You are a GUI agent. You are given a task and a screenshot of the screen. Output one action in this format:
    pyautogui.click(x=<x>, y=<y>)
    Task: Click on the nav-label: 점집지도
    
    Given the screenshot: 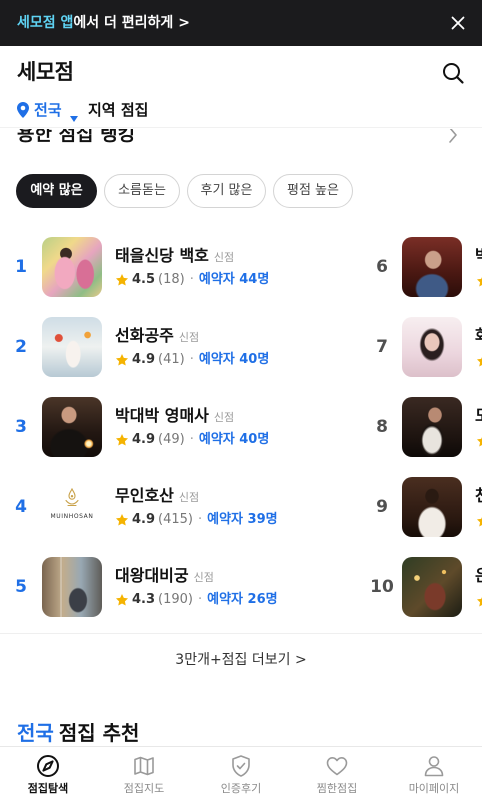 What is the action you would take?
    pyautogui.click(x=144, y=788)
    